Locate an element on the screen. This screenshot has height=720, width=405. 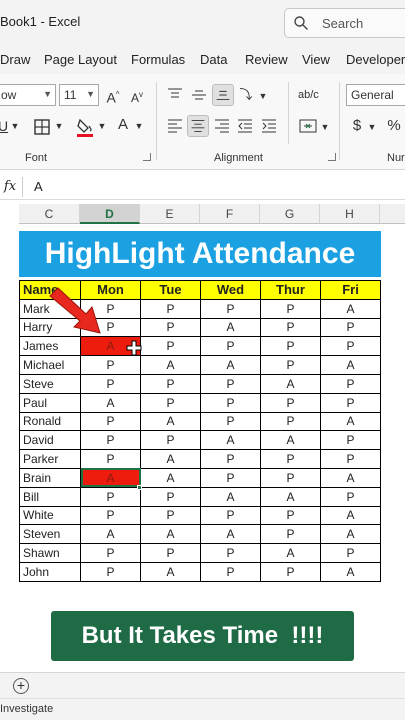
name-cell: Bill is located at coordinates (50, 496).